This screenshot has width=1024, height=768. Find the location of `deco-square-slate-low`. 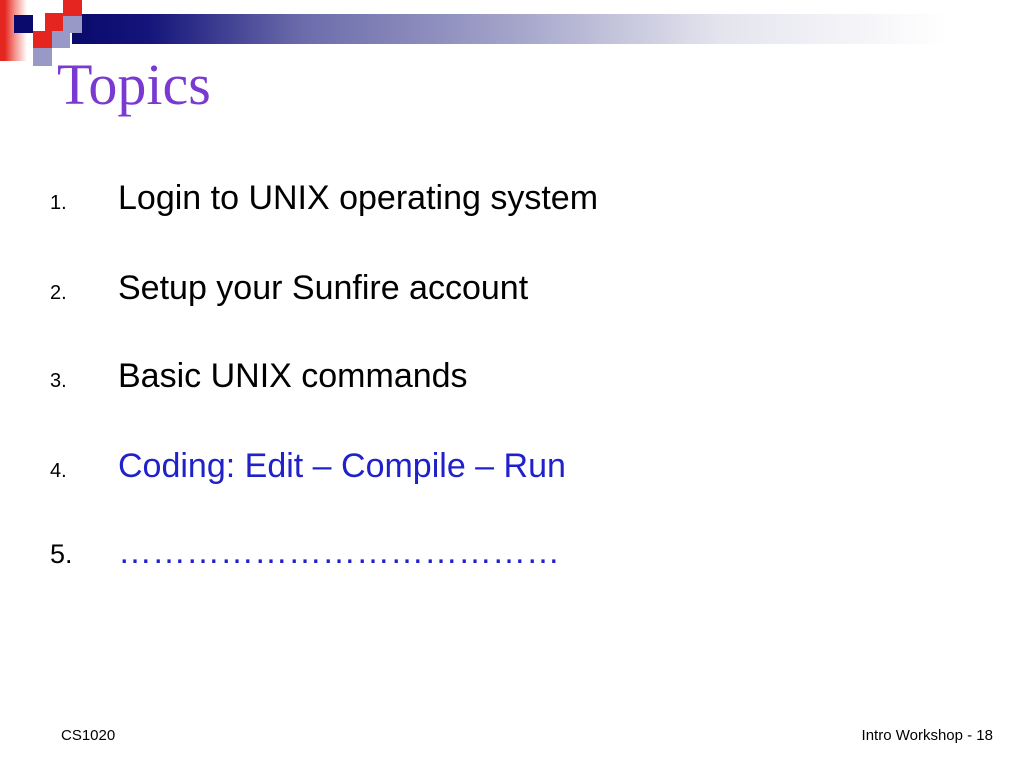

deco-square-slate-low is located at coordinates (42, 57).